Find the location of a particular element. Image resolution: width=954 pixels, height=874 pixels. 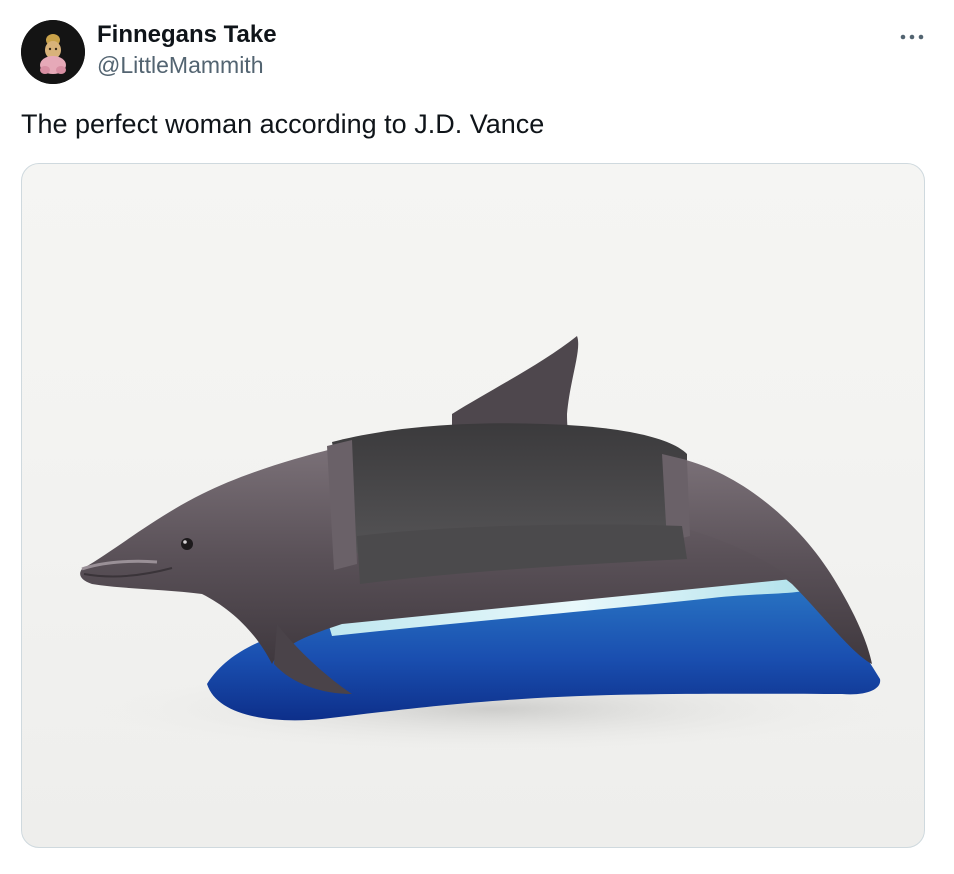

avatar-image-icon is located at coordinates (53, 52).